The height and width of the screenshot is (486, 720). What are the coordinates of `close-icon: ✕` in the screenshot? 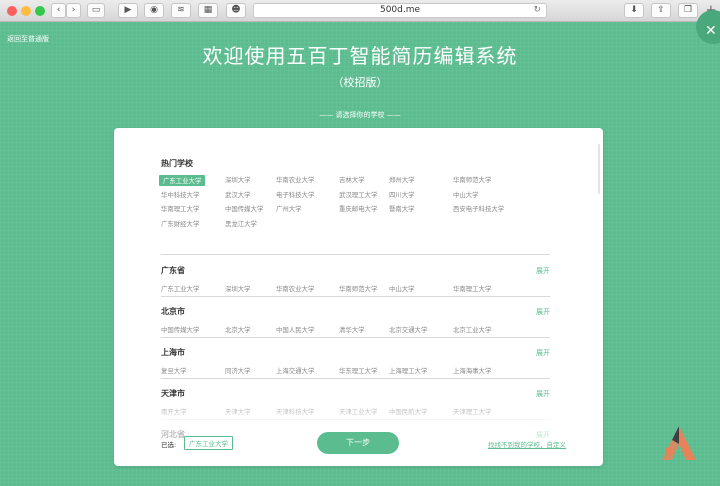 It's located at (708, 27).